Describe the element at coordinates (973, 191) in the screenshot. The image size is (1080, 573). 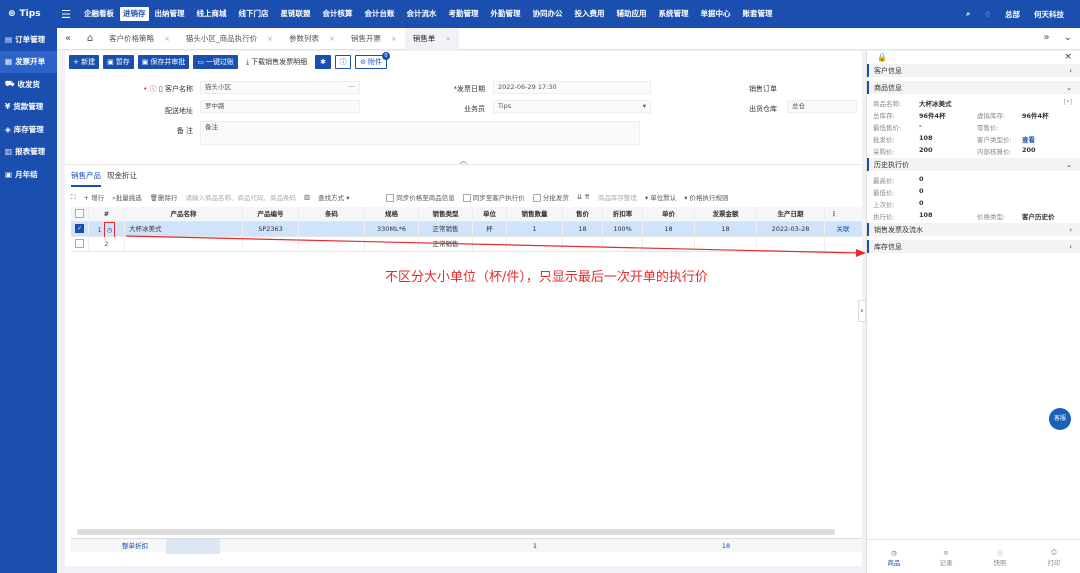
I see `history-row: 最低价: 0` at that location.